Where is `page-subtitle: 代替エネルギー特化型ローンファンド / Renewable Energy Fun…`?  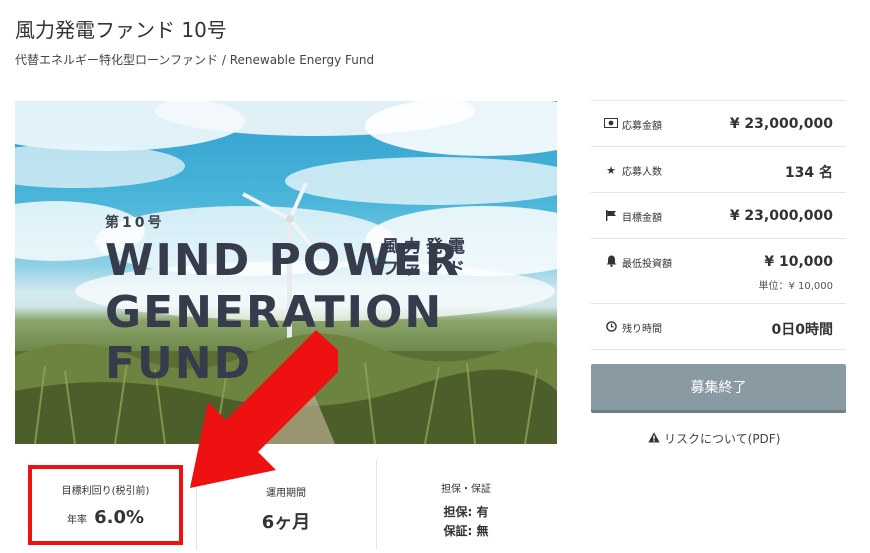
page-subtitle: 代替エネルギー特化型ローンファンド / Renewable Energy Fun… is located at coordinates (195, 60).